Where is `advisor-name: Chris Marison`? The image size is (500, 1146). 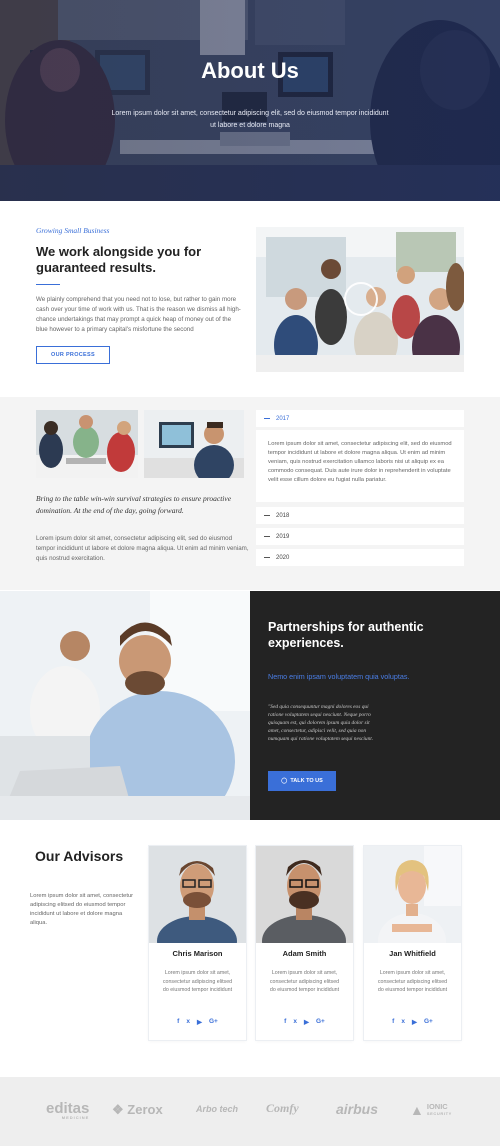 advisor-name: Chris Marison is located at coordinates (197, 953).